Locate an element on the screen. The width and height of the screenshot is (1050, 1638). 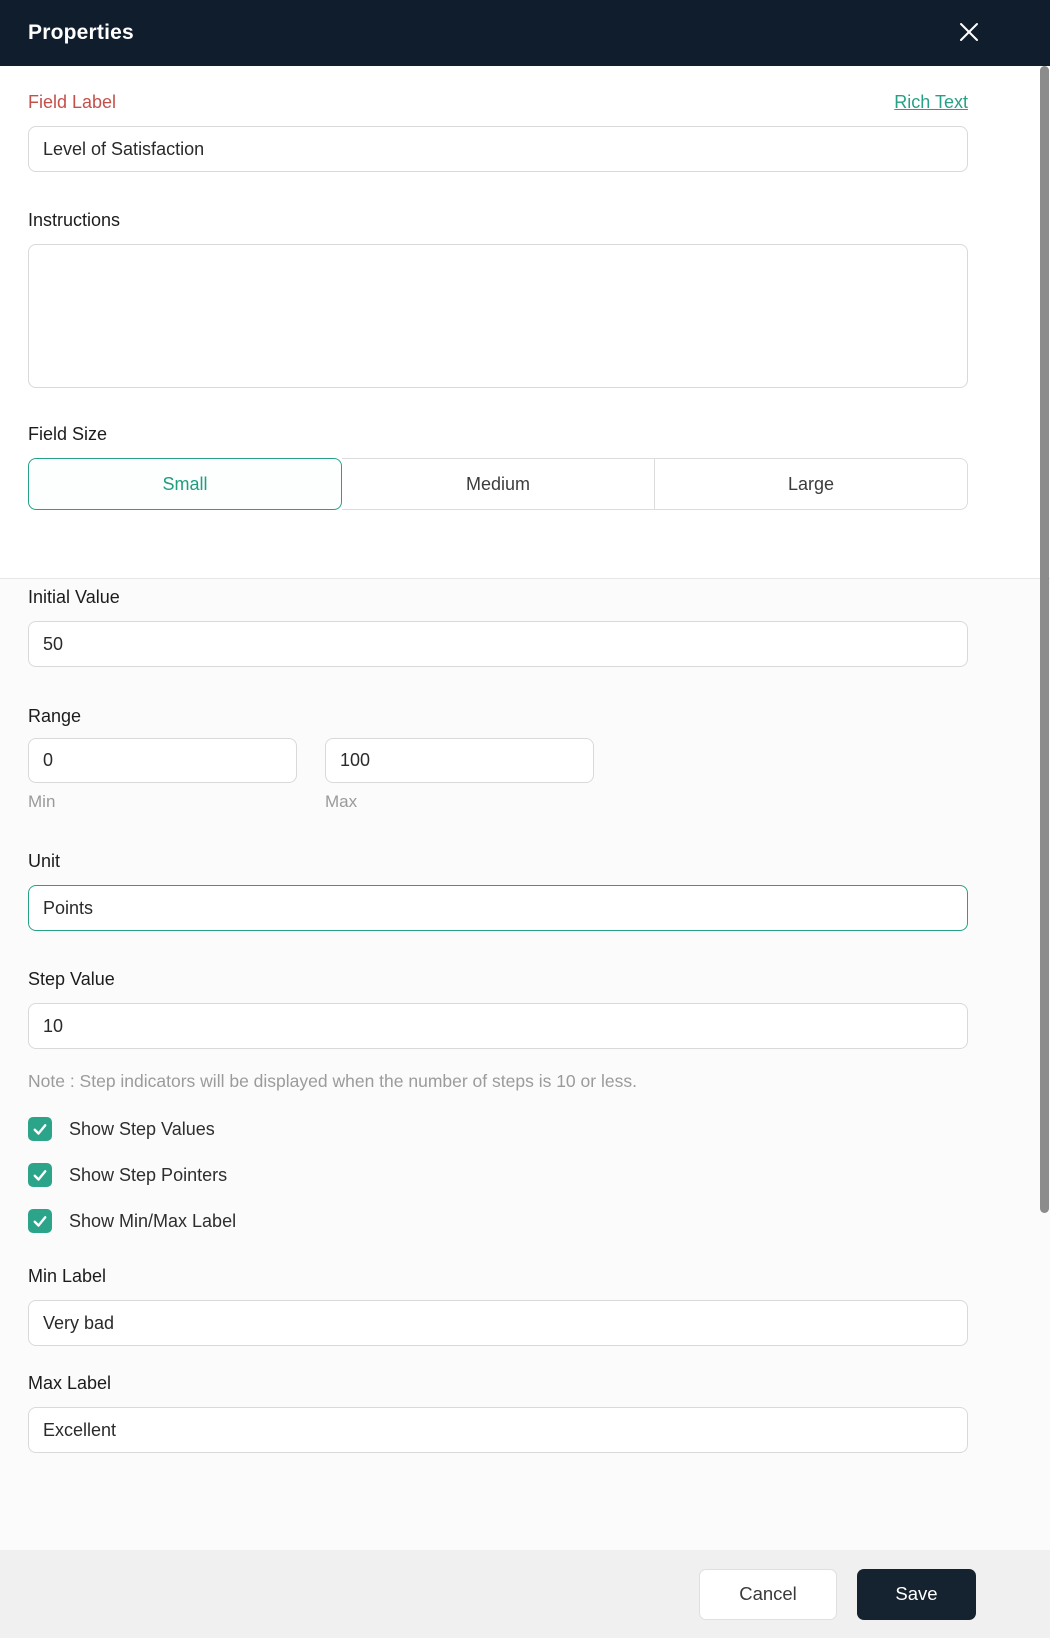
unit-label: Unit is located at coordinates (44, 861).